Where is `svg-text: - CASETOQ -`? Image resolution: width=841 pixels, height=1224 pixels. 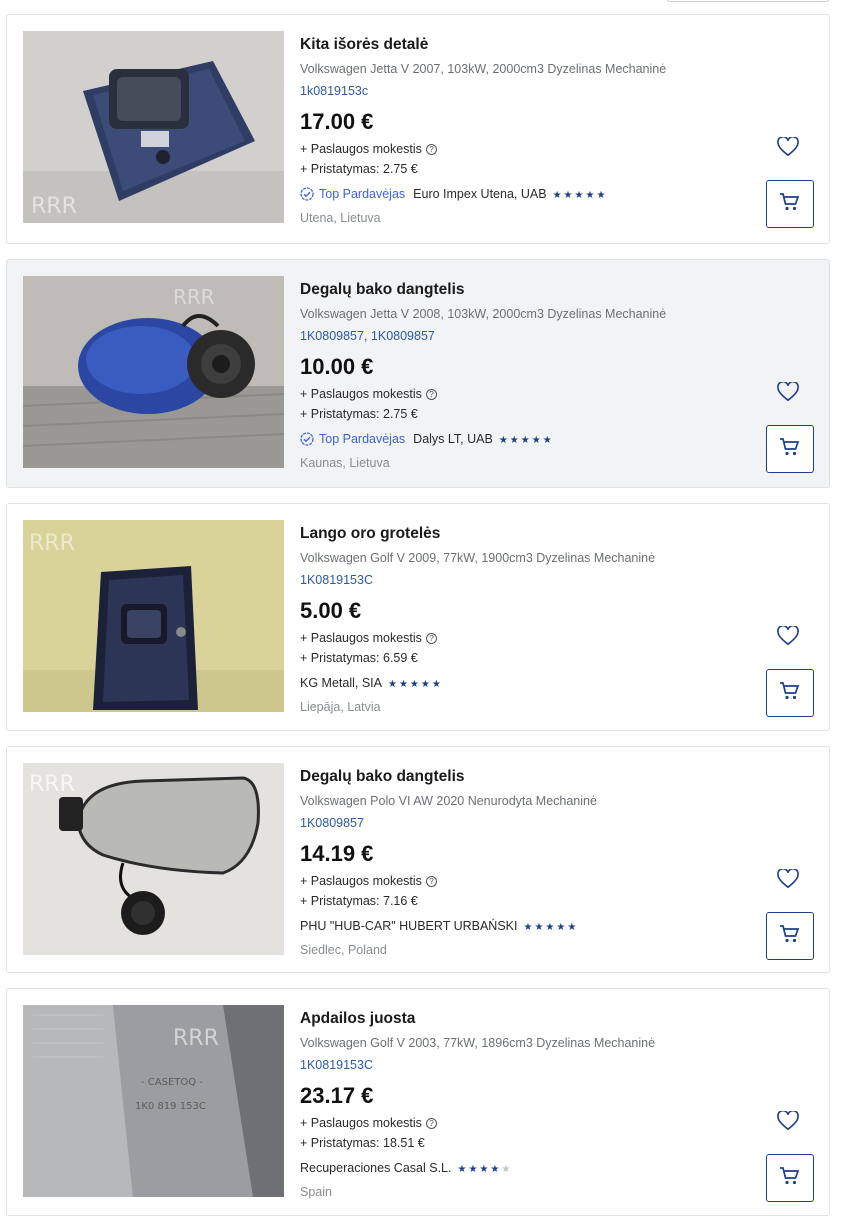 svg-text: - CASETOQ - is located at coordinates (172, 1082).